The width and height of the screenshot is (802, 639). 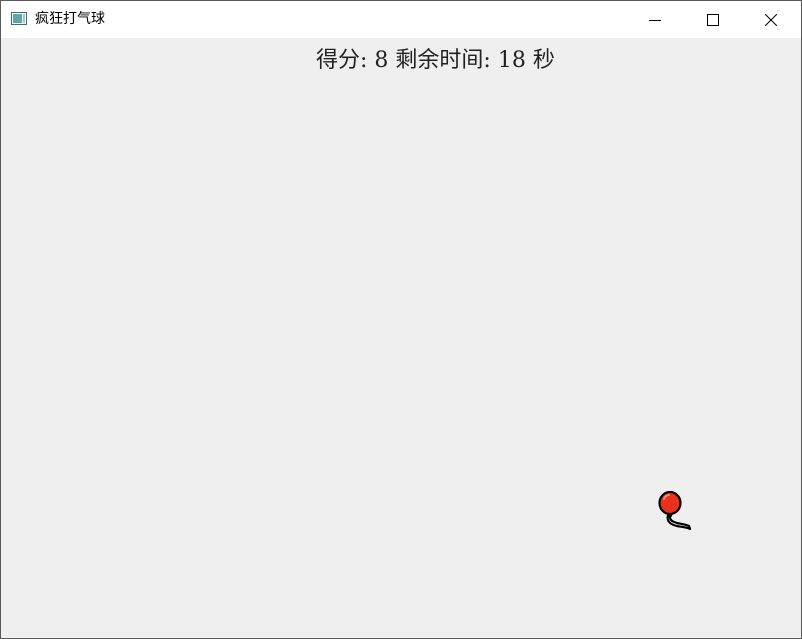 I want to click on window-title: 疯狂打气球, so click(x=70, y=19).